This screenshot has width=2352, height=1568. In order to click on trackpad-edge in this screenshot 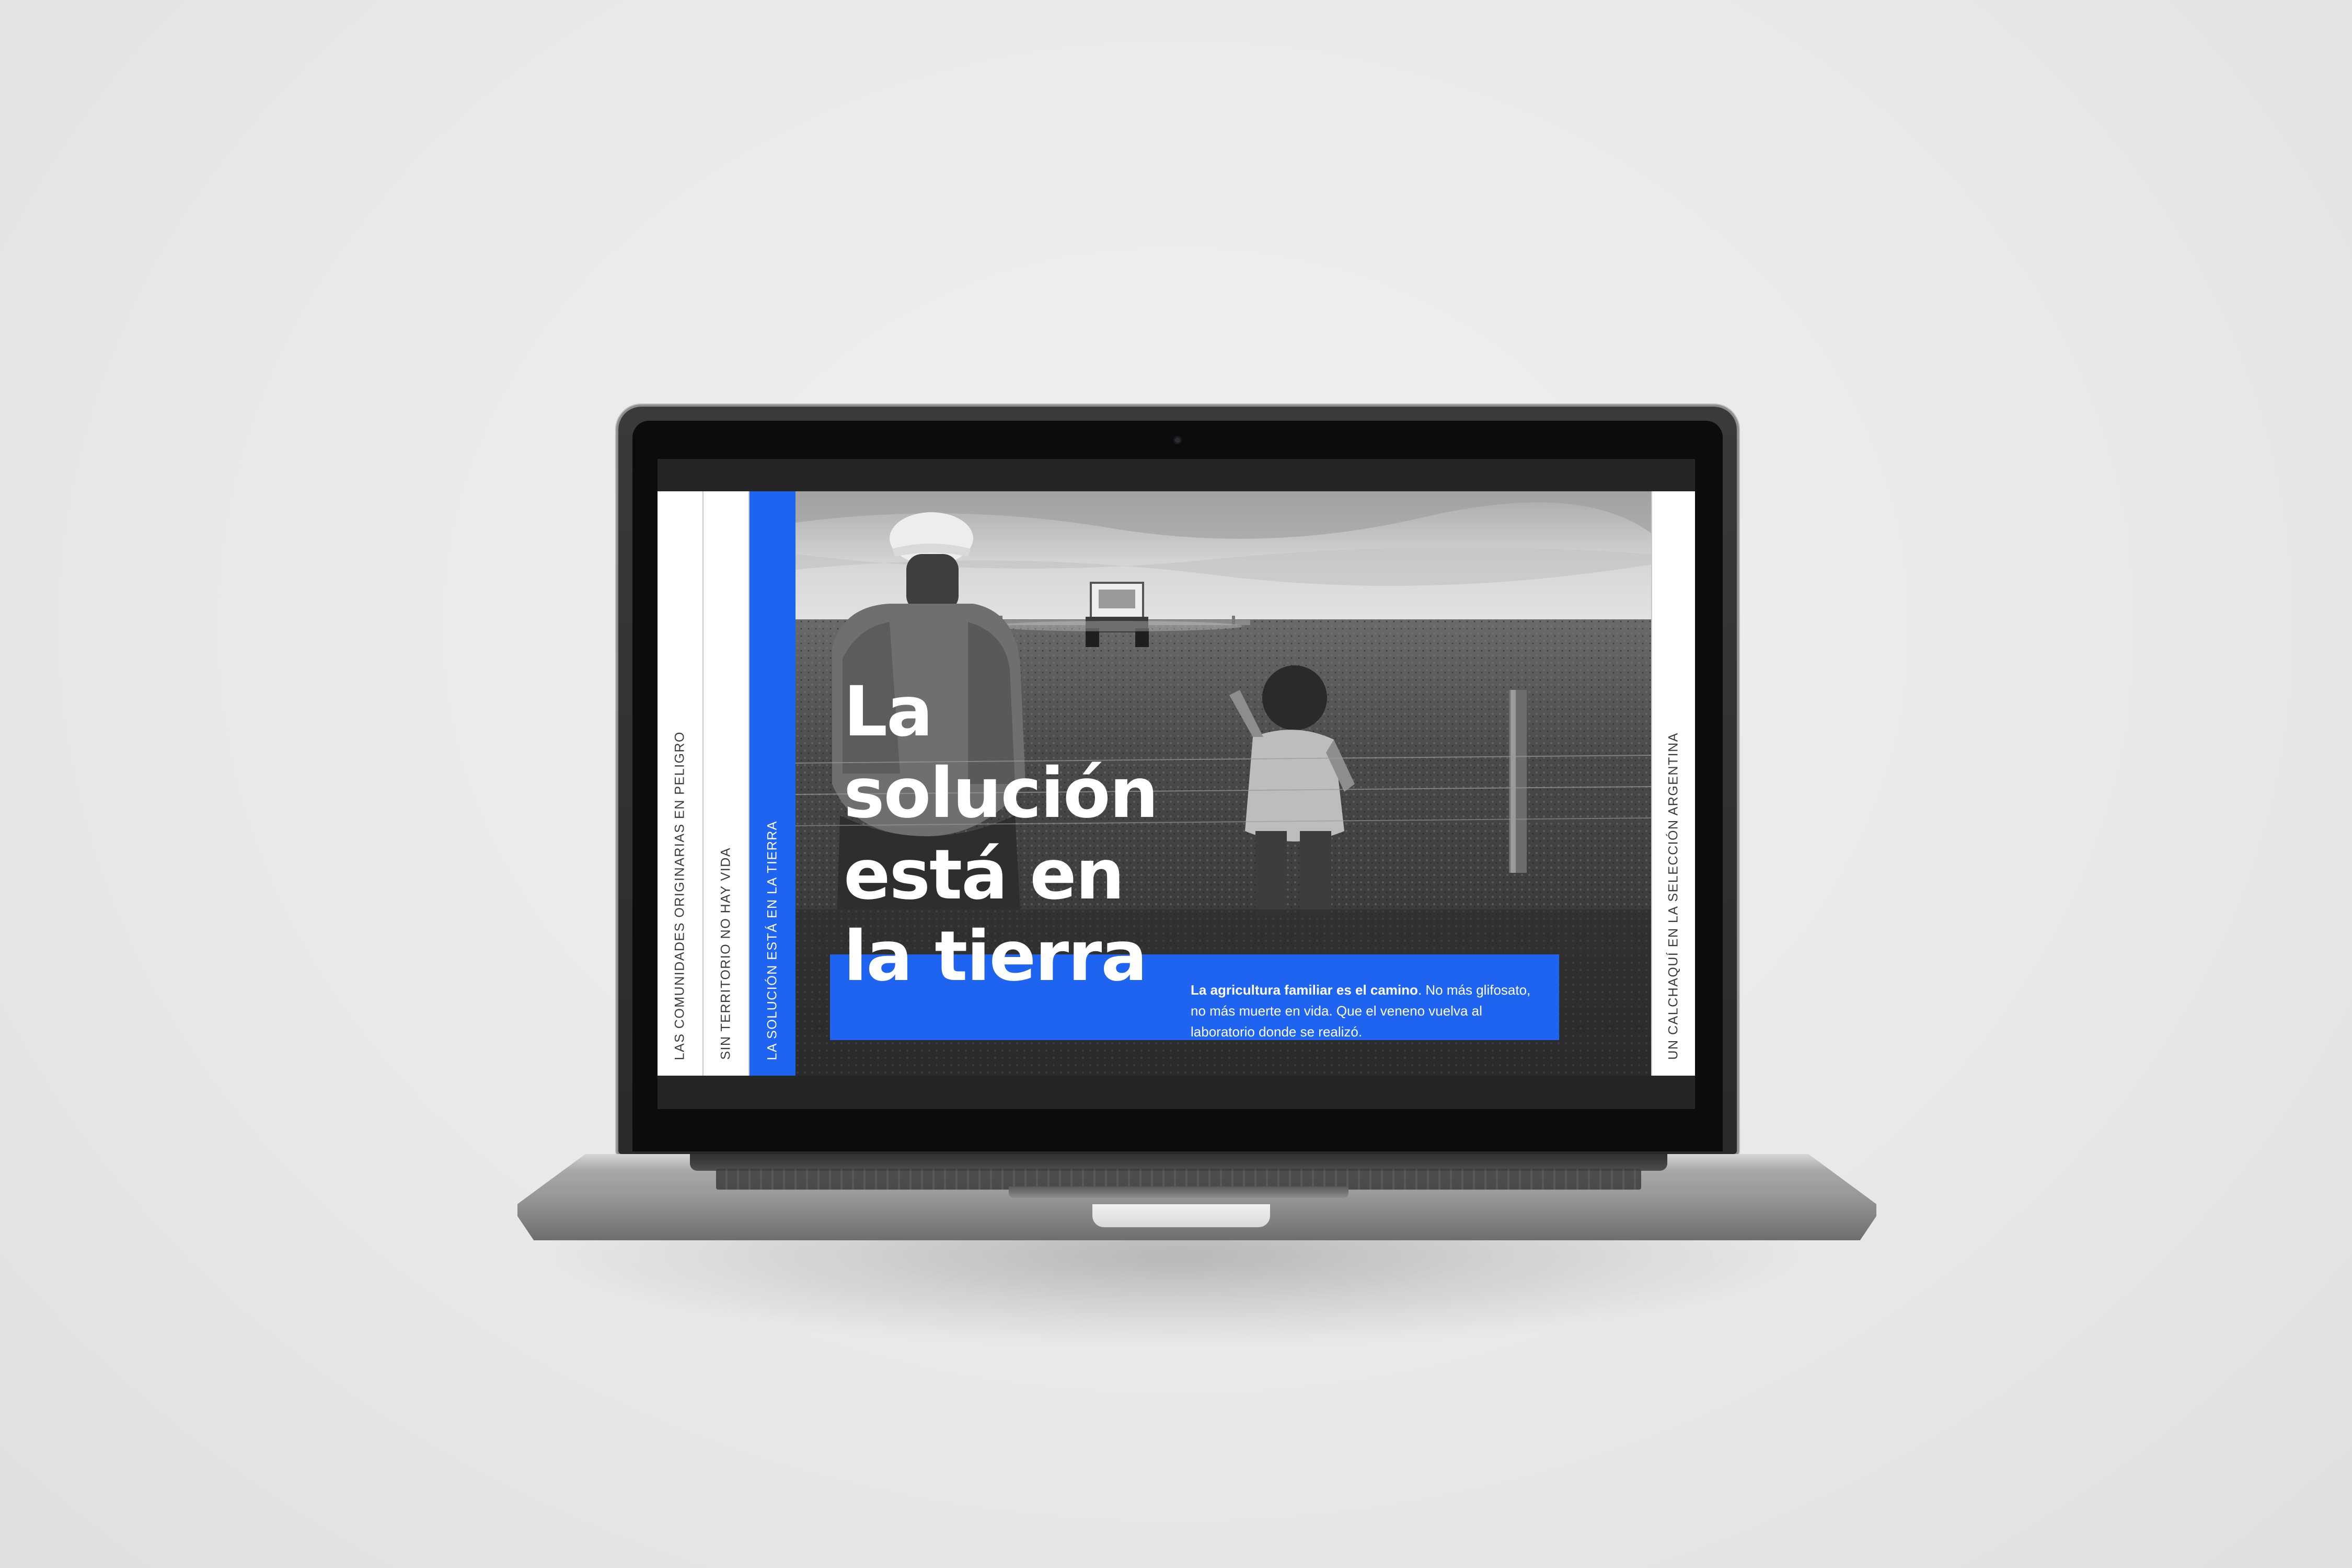, I will do `click(1178, 1192)`.